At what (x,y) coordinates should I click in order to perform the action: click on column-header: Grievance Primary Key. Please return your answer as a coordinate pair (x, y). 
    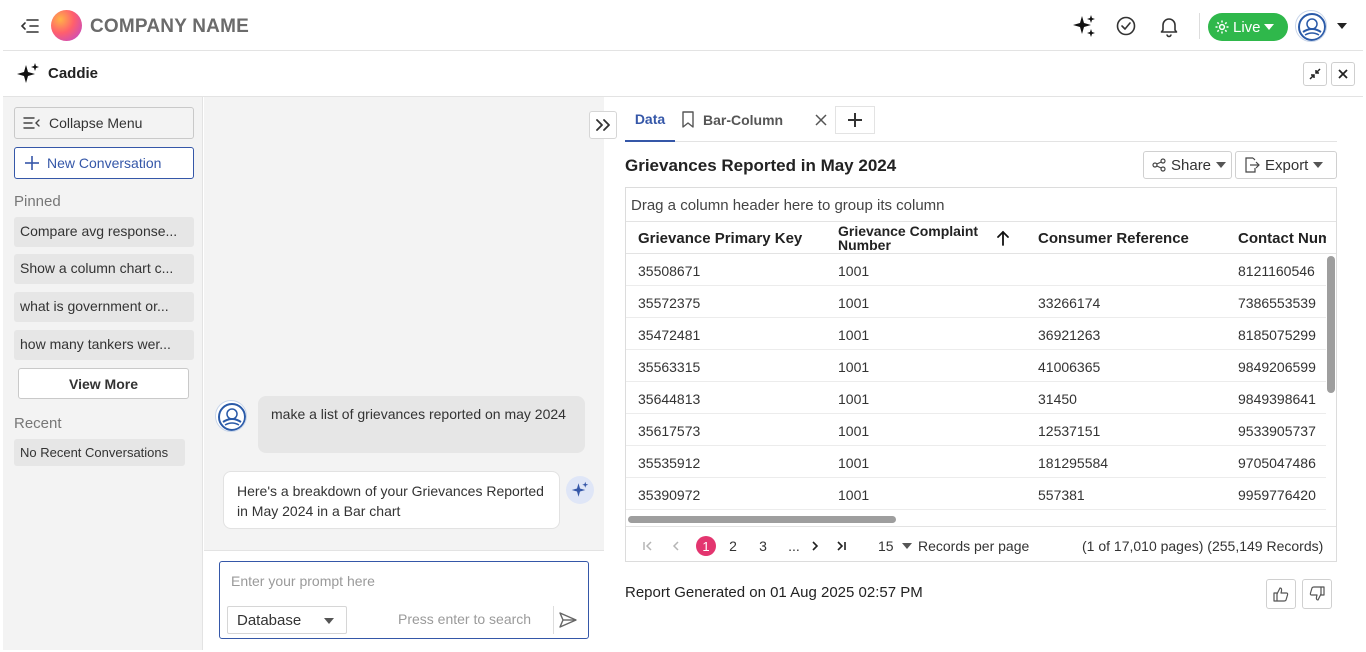
    Looking at the image, I should click on (733, 238).